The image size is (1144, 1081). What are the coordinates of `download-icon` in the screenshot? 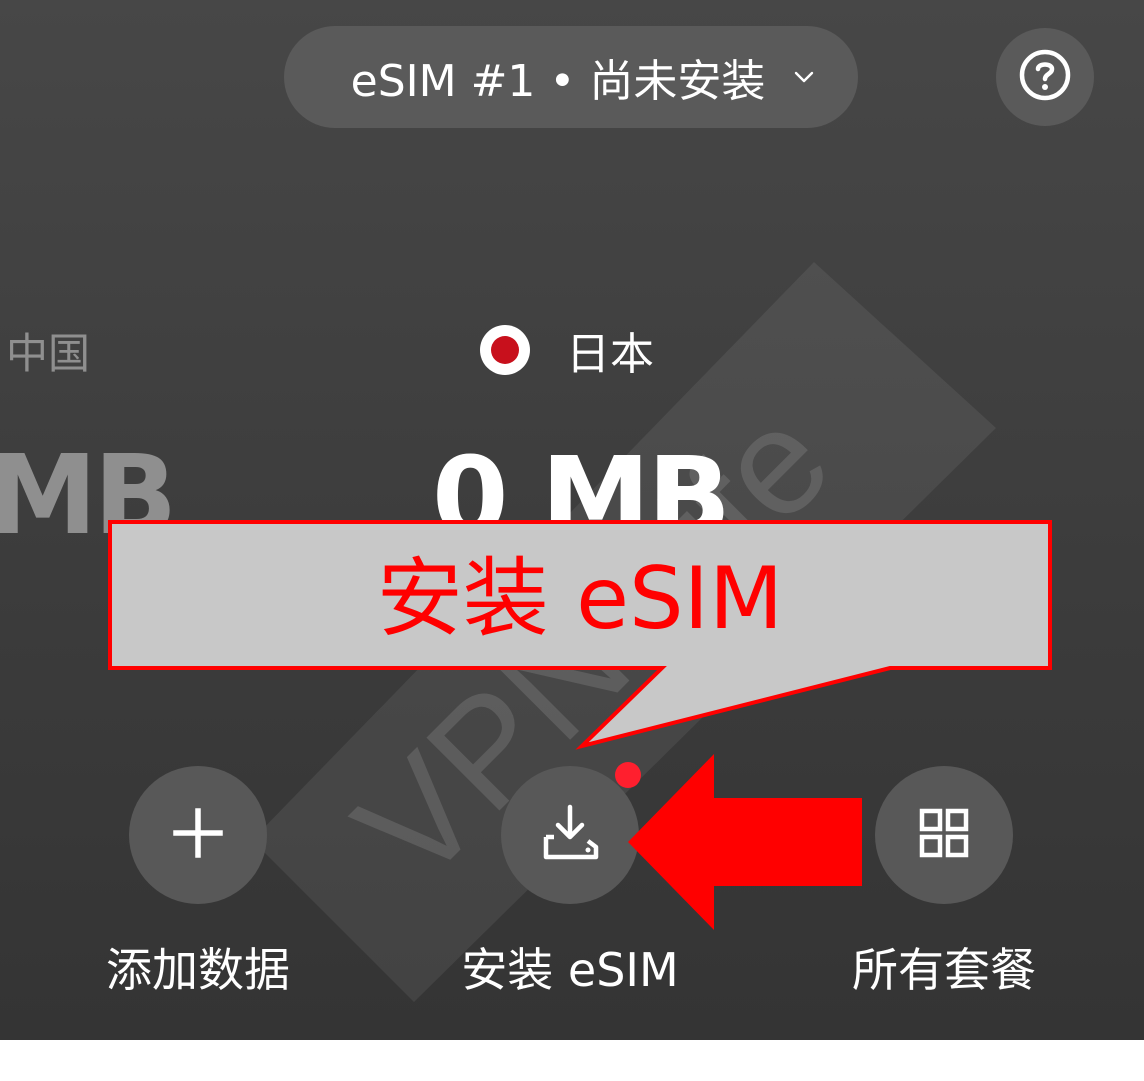 It's located at (570, 835).